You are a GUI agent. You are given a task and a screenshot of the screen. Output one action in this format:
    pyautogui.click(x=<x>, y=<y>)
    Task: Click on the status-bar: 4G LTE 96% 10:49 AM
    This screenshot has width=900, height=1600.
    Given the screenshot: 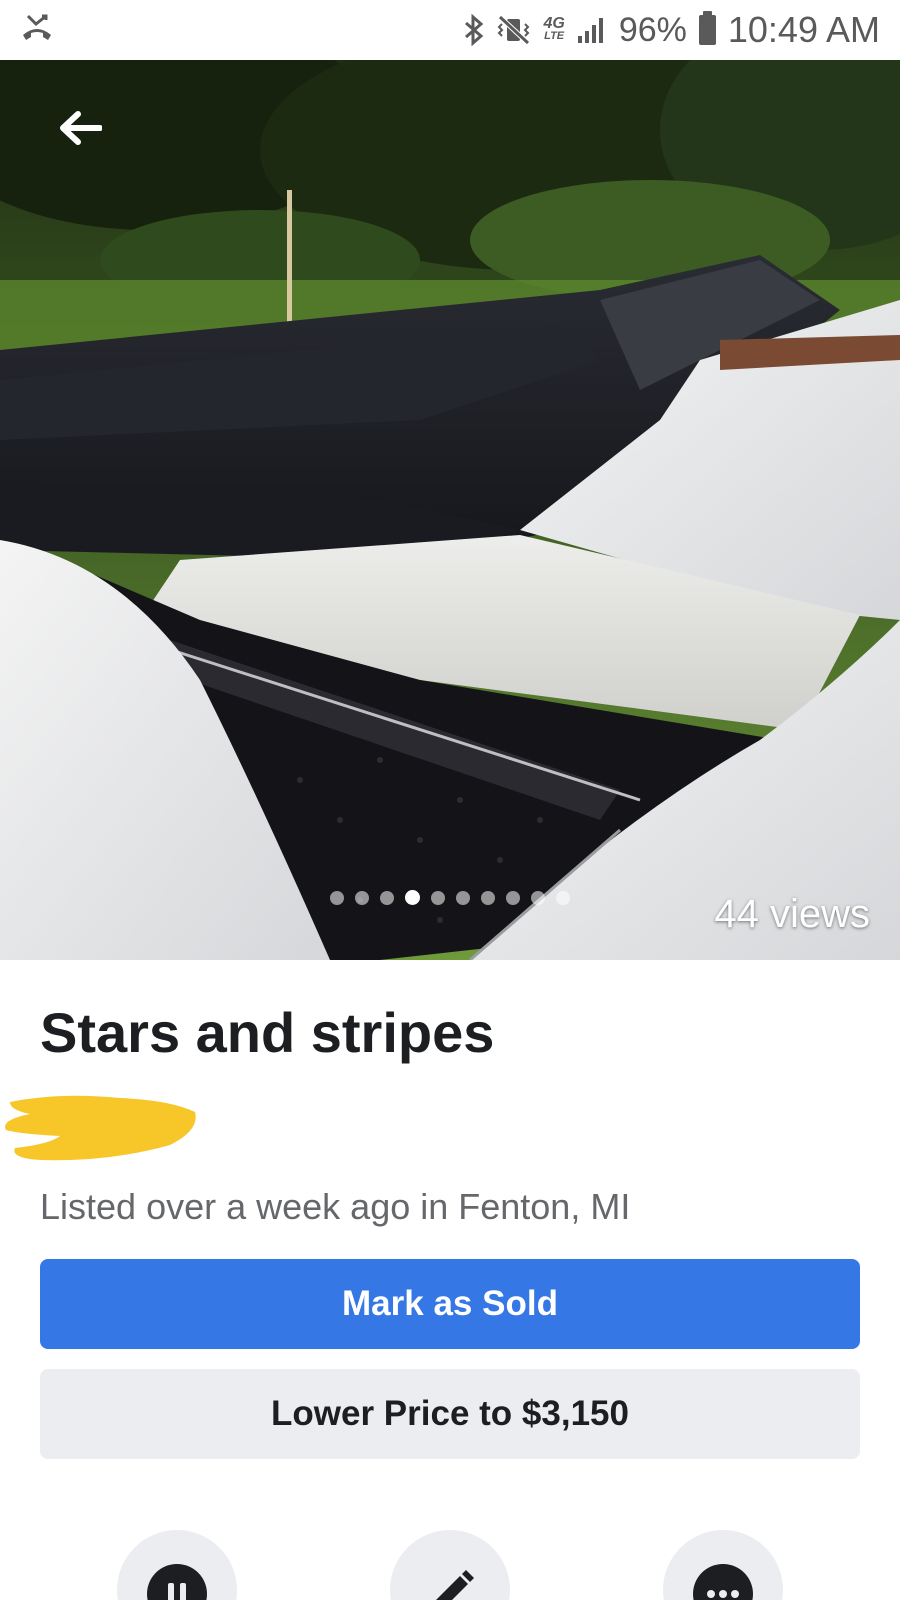 What is the action you would take?
    pyautogui.click(x=450, y=30)
    